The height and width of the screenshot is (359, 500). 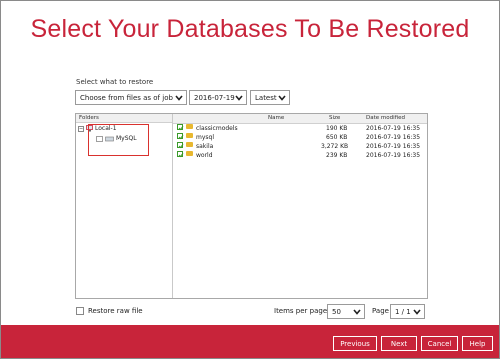 What do you see at coordinates (337, 128) in the screenshot?
I see `db-size: 190 KB` at bounding box center [337, 128].